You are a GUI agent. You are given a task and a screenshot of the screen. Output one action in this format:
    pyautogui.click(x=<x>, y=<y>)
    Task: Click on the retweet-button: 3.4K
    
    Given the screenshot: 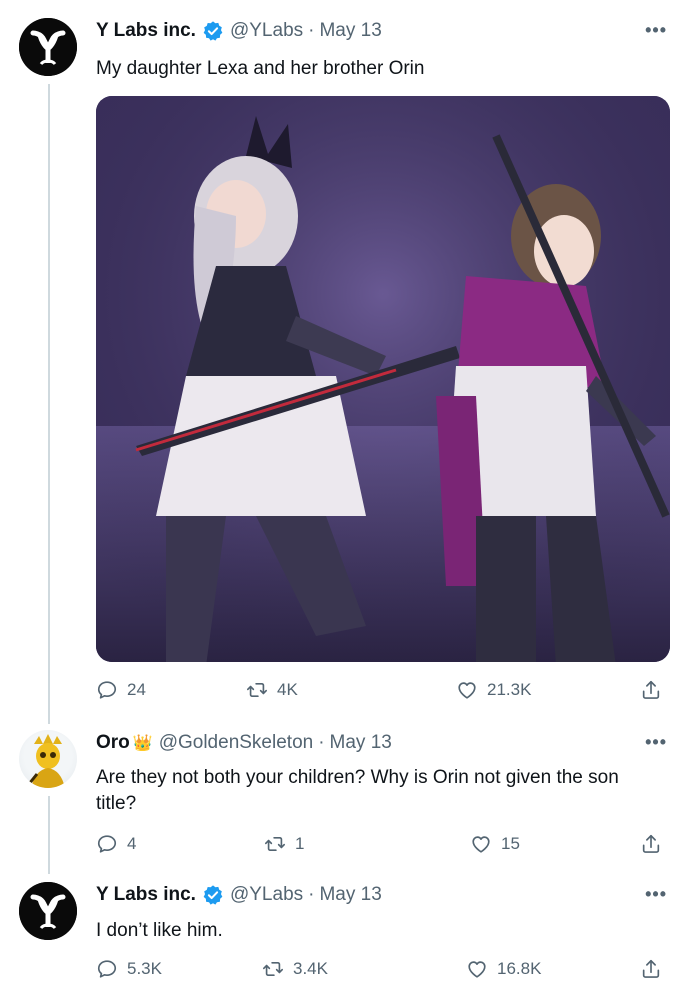 What is the action you would take?
    pyautogui.click(x=295, y=969)
    